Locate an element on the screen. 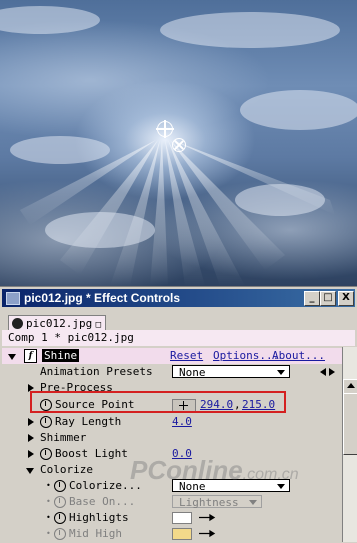 The image size is (357, 543). minimize-button: _ is located at coordinates (312, 298).